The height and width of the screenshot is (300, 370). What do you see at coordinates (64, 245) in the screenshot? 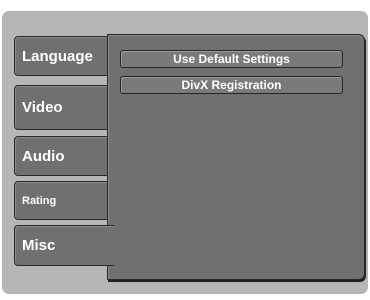
I see `tab-misc: Misc` at bounding box center [64, 245].